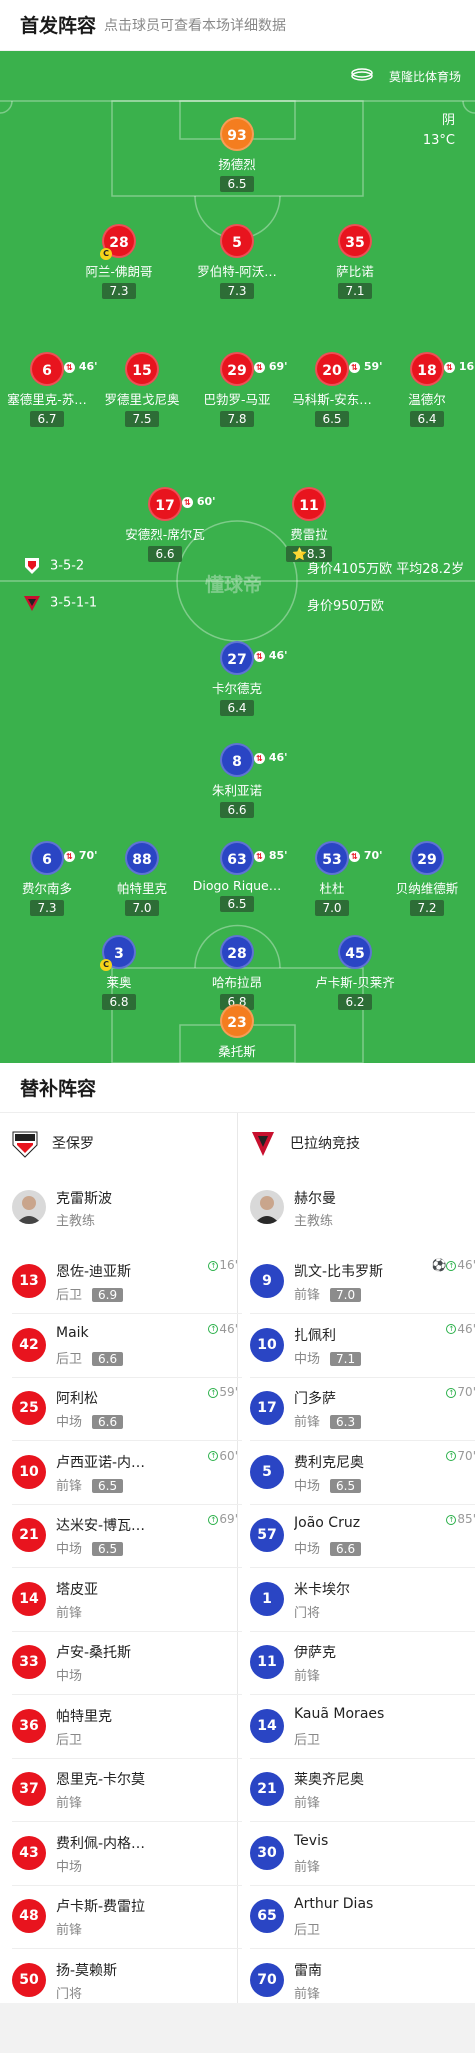 Image resolution: width=475 pixels, height=2053 pixels. Describe the element at coordinates (127, 1282) in the screenshot. I see `home-sub-row: 13 恩佐-迪亚斯 后卫 6.9 ↑ 16'` at that location.